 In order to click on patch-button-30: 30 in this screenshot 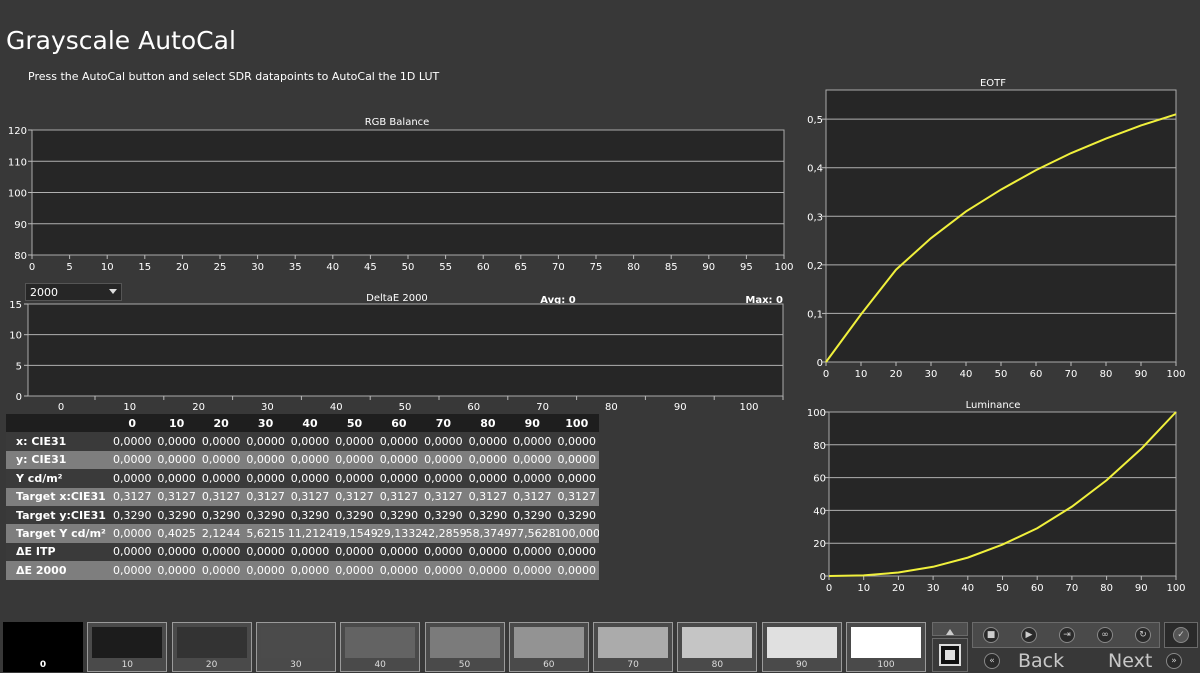, I will do `click(295, 647)`.